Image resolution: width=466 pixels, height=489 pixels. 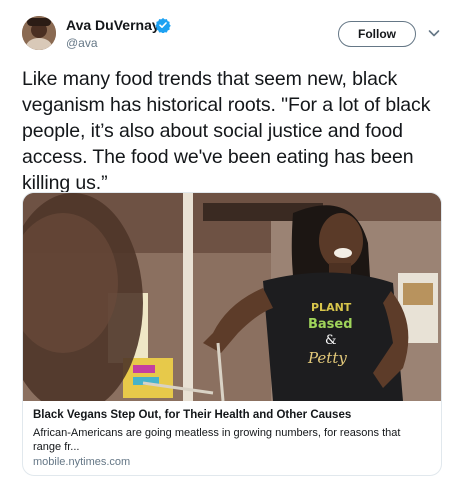 I want to click on shirt-text-amp: &, so click(x=331, y=340).